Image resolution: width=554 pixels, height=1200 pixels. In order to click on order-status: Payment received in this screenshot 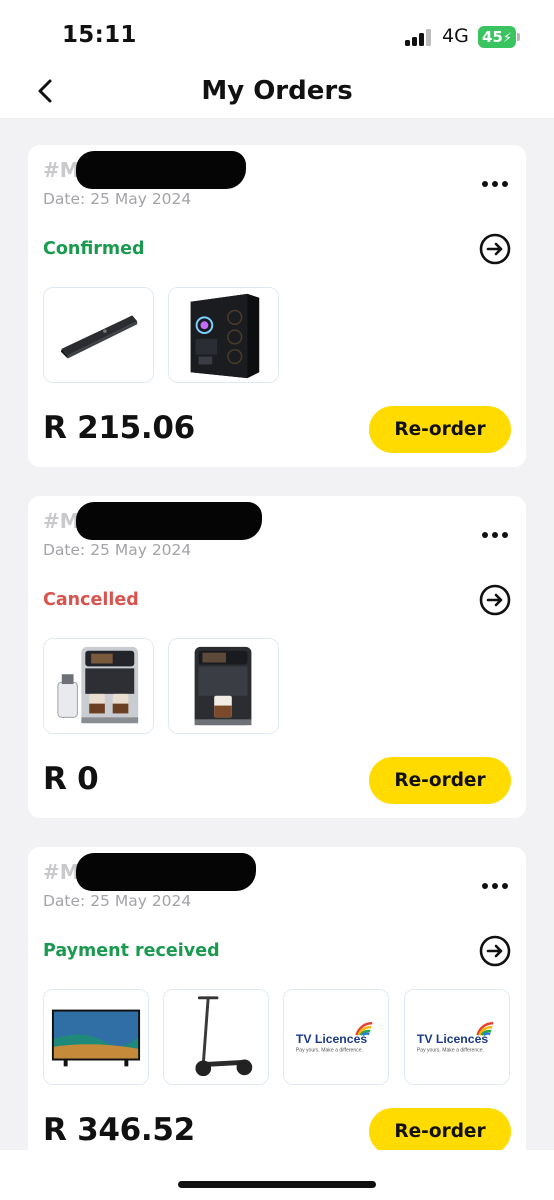, I will do `click(131, 951)`.